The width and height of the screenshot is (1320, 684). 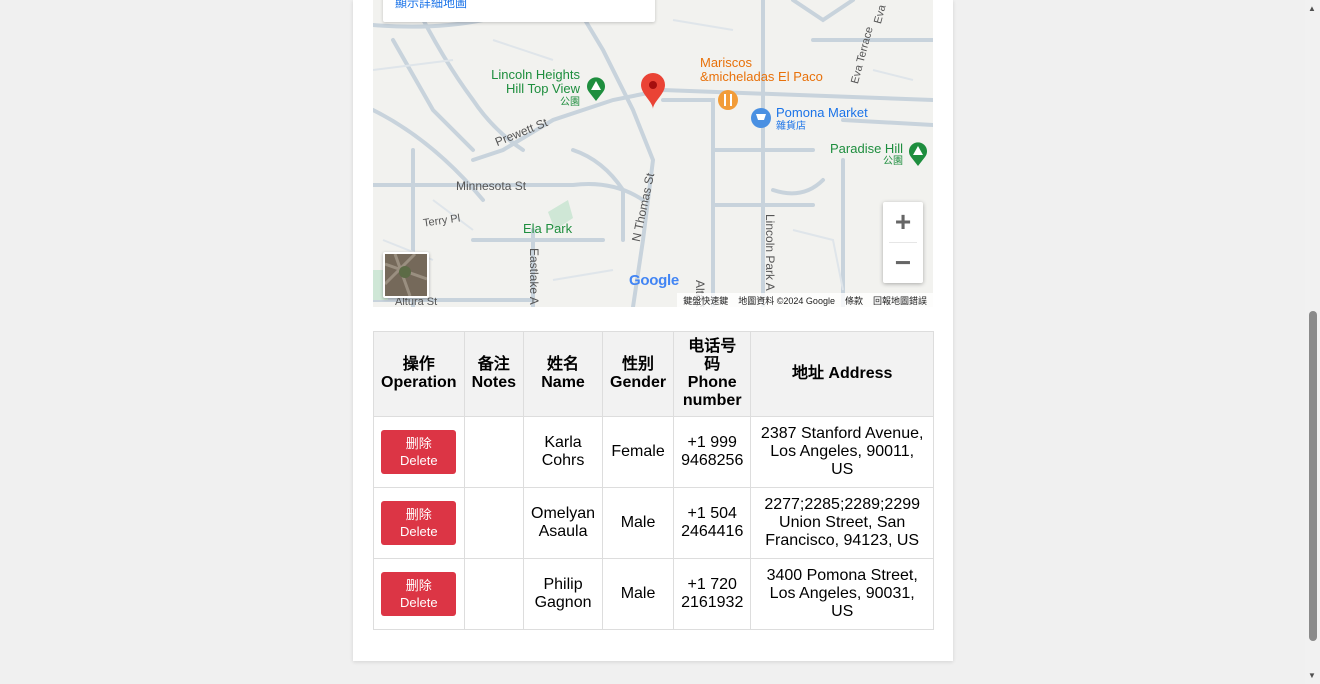 I want to click on gender-cell: Female, so click(x=638, y=452).